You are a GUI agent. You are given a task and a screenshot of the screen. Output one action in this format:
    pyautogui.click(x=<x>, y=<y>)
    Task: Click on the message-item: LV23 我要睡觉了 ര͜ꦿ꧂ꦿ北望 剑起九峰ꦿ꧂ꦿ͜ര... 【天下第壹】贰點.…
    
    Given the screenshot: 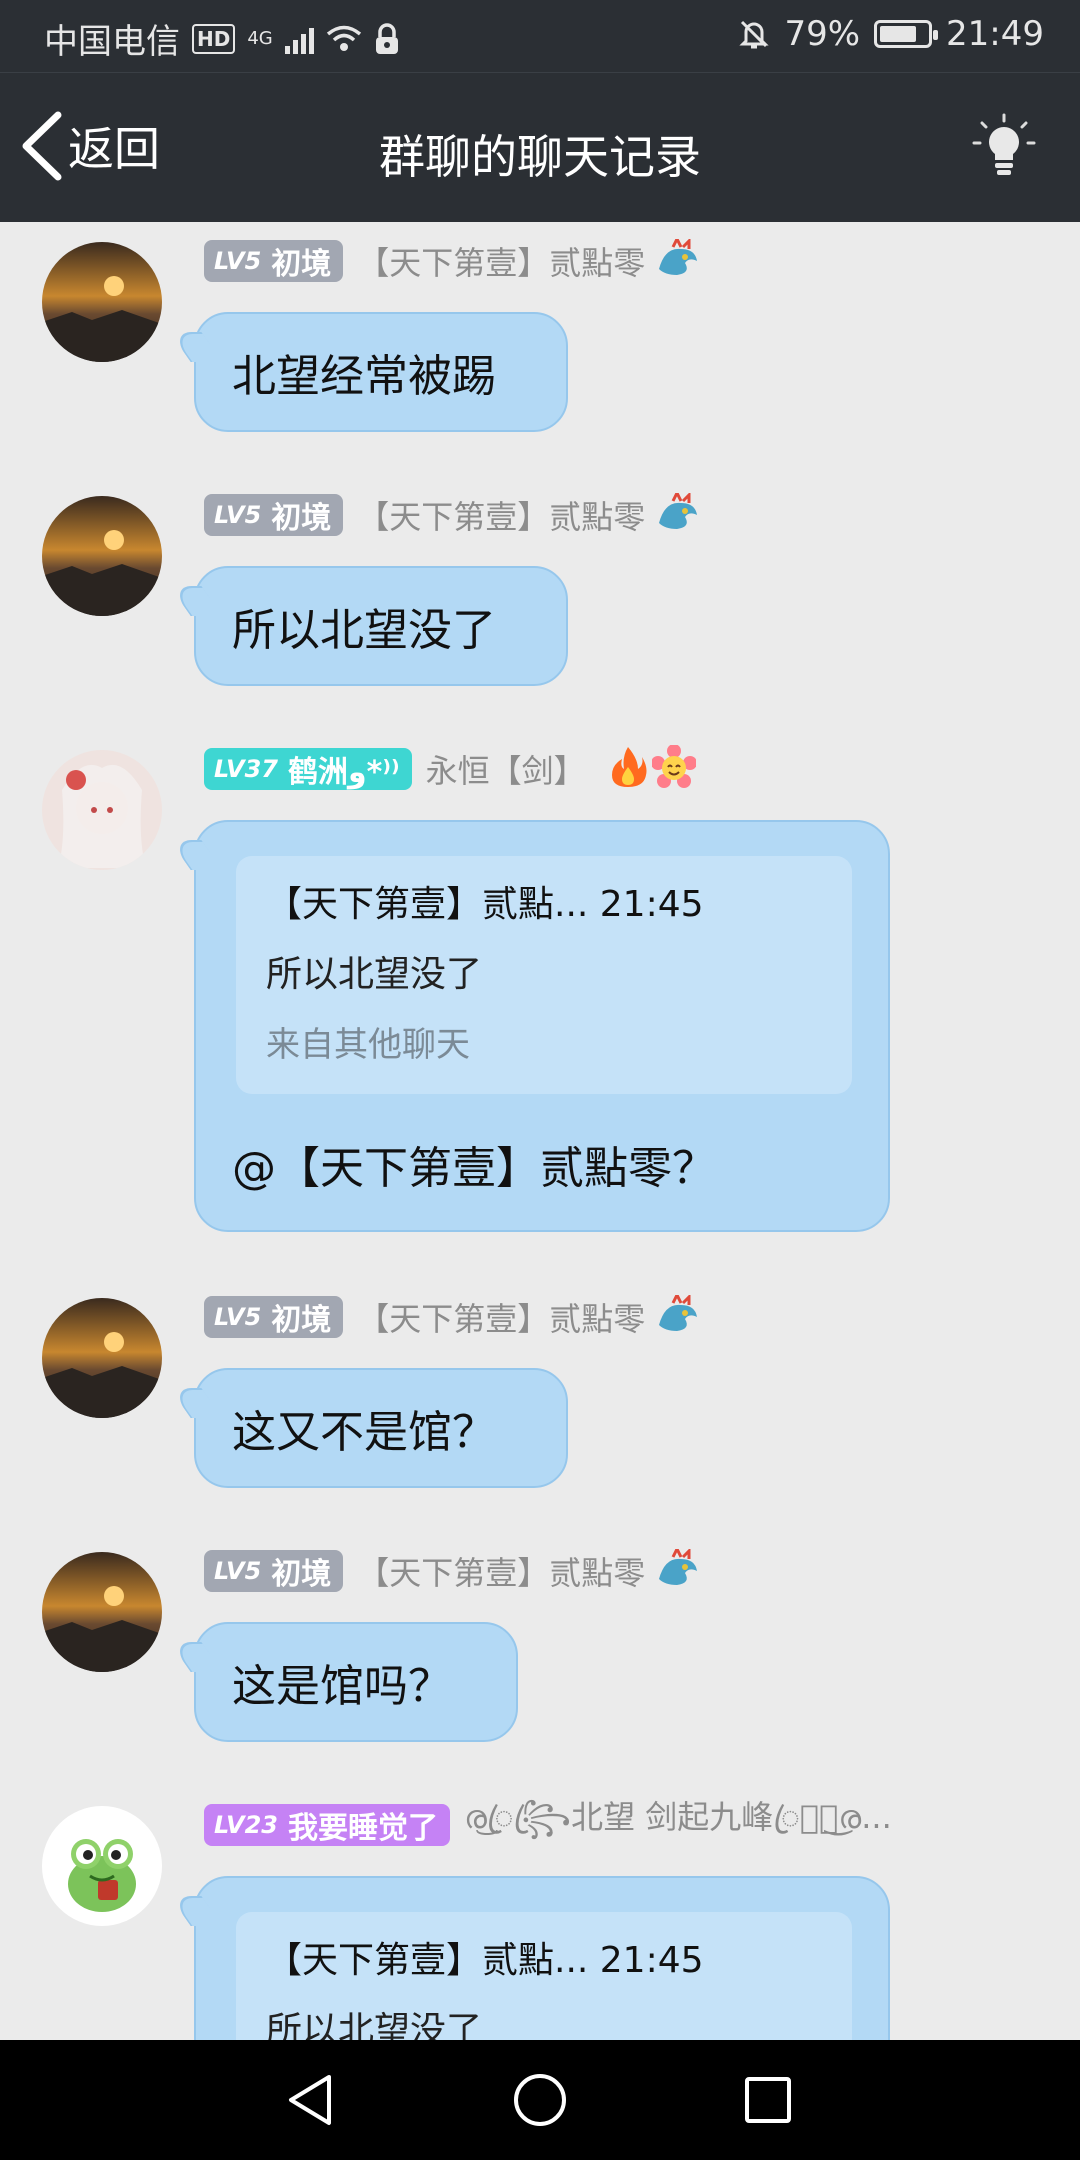 What is the action you would take?
    pyautogui.click(x=540, y=1918)
    